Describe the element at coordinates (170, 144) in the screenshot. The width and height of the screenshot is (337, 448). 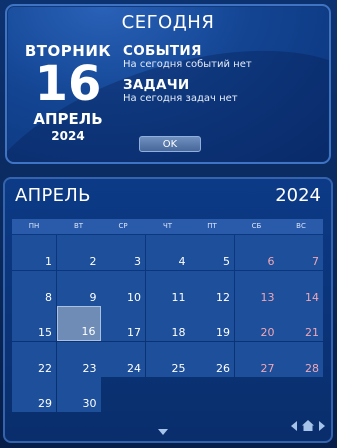
I see `ok-button: OK` at that location.